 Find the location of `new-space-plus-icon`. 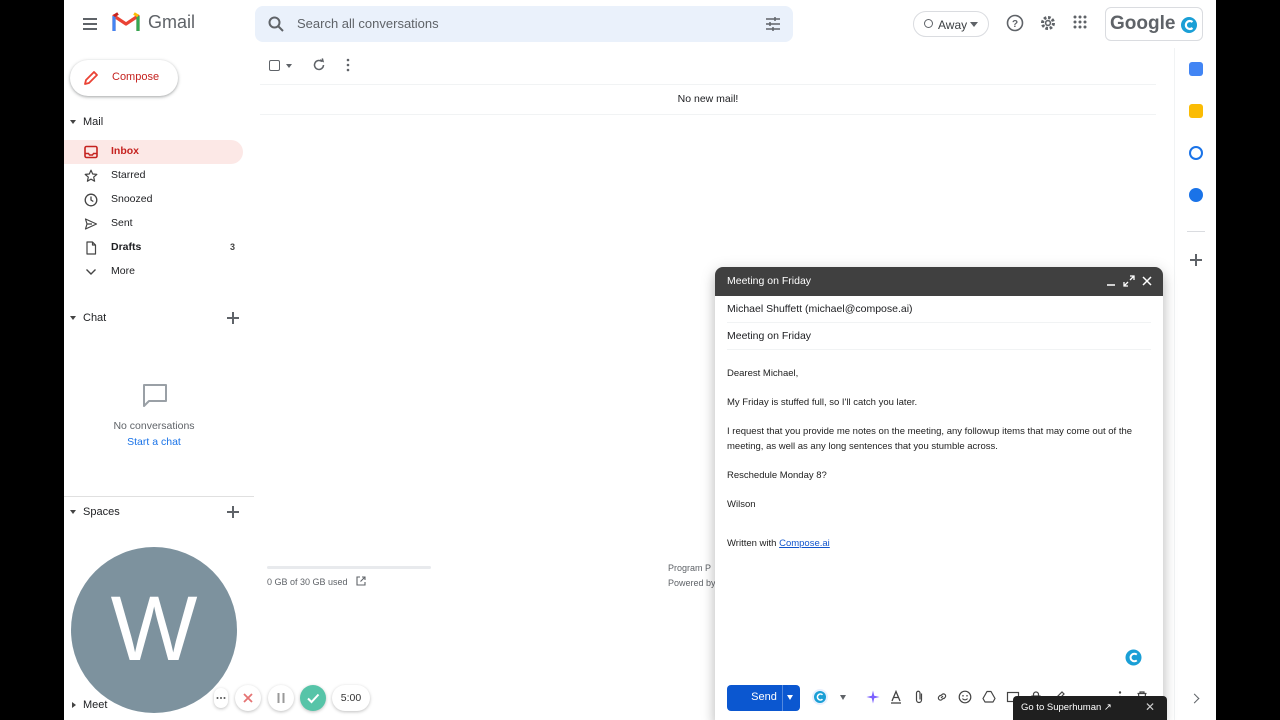

new-space-plus-icon is located at coordinates (233, 512).